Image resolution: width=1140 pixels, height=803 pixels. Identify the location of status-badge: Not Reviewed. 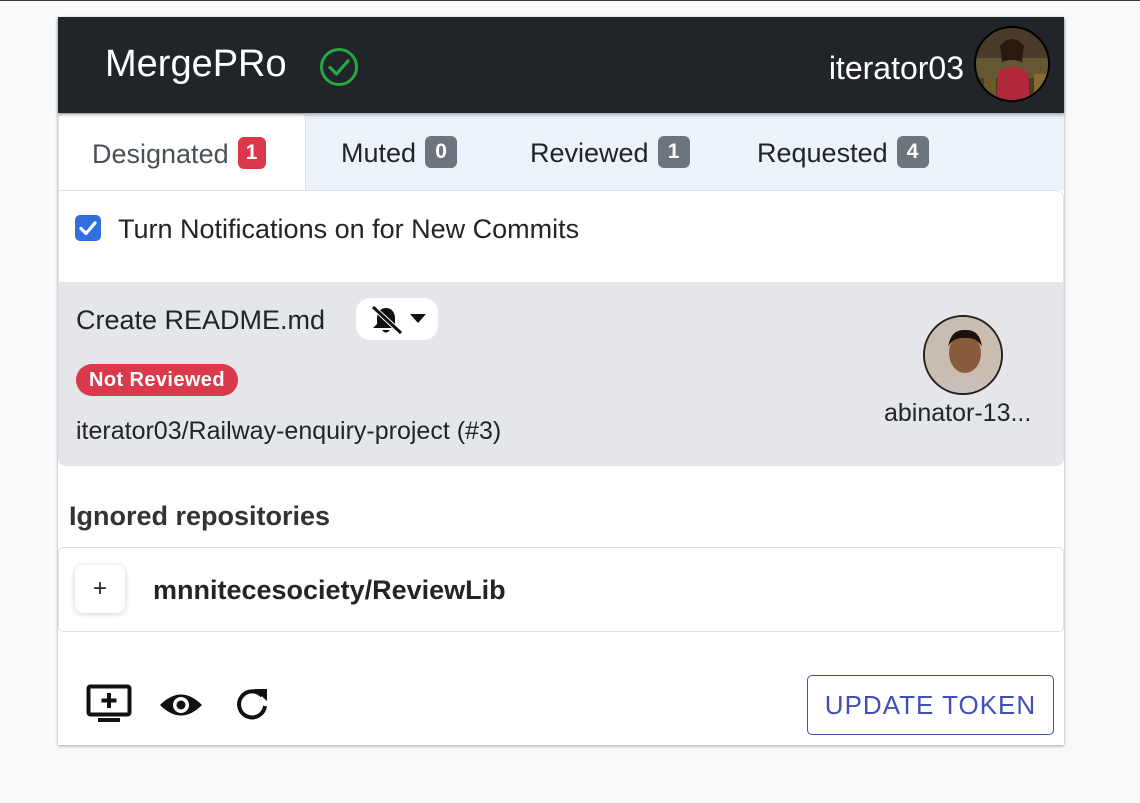
(157, 380).